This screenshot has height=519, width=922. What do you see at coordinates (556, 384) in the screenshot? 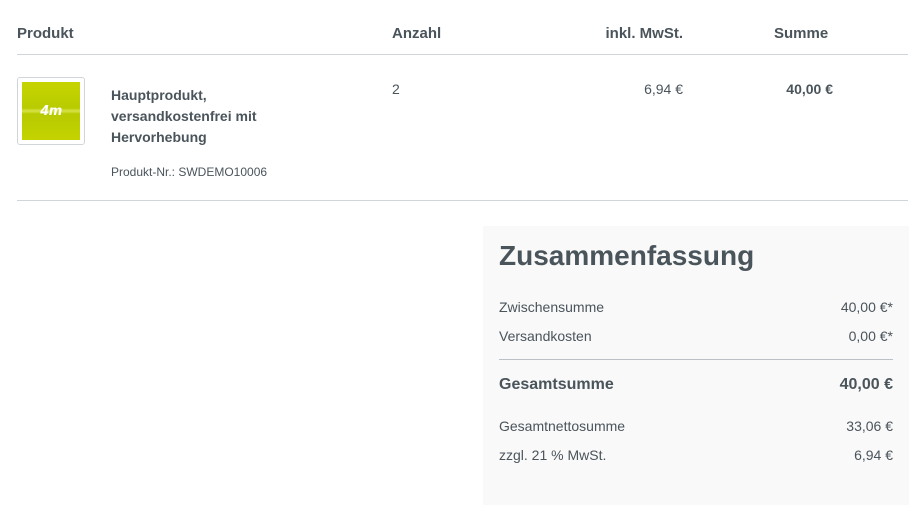
I see `total-label: Gesamtsumme` at bounding box center [556, 384].